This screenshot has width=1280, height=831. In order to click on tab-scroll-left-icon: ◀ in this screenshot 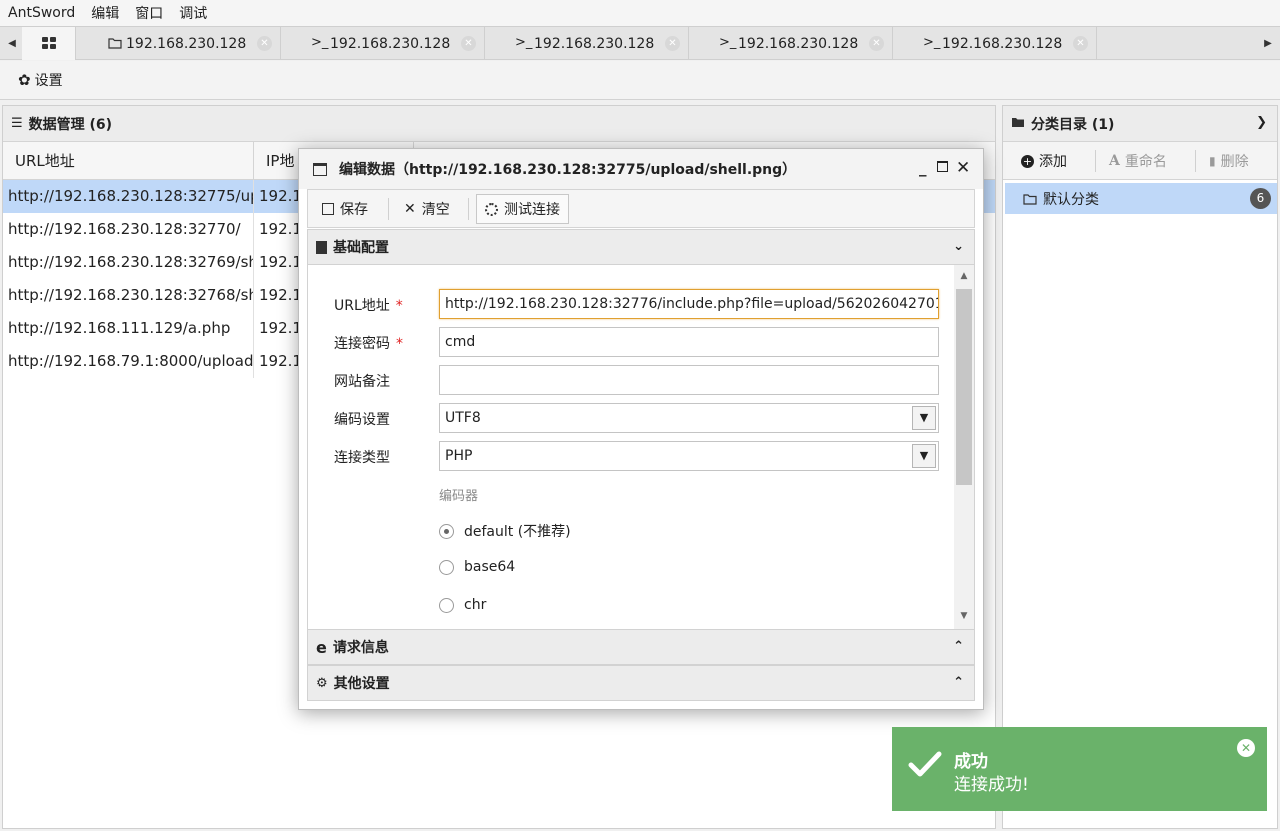, I will do `click(12, 43)`.